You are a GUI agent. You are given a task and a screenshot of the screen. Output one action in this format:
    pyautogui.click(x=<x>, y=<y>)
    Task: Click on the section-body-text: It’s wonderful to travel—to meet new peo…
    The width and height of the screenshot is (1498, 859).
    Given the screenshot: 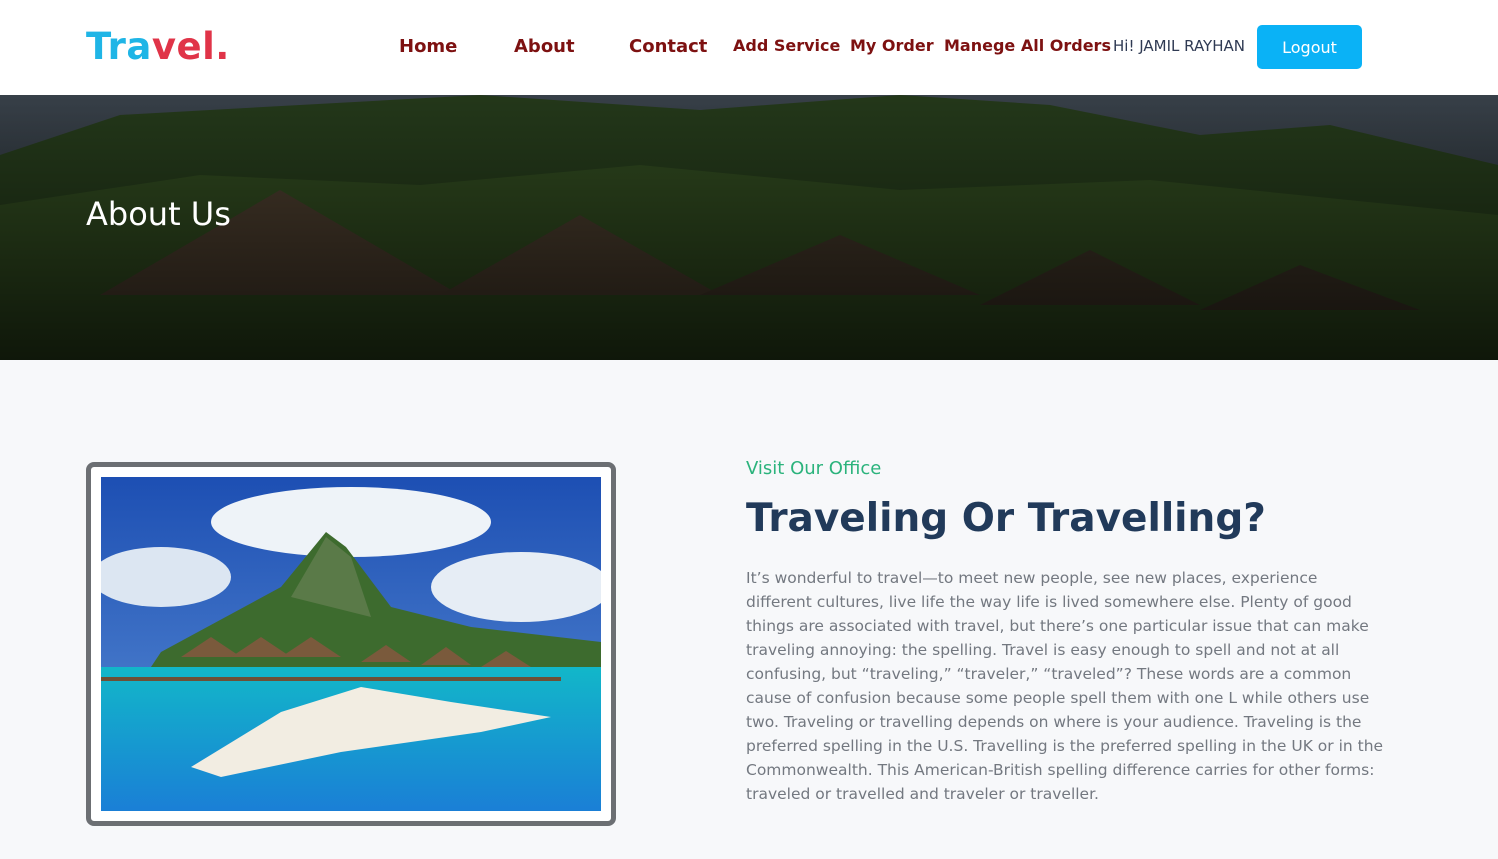 What is the action you would take?
    pyautogui.click(x=1065, y=686)
    